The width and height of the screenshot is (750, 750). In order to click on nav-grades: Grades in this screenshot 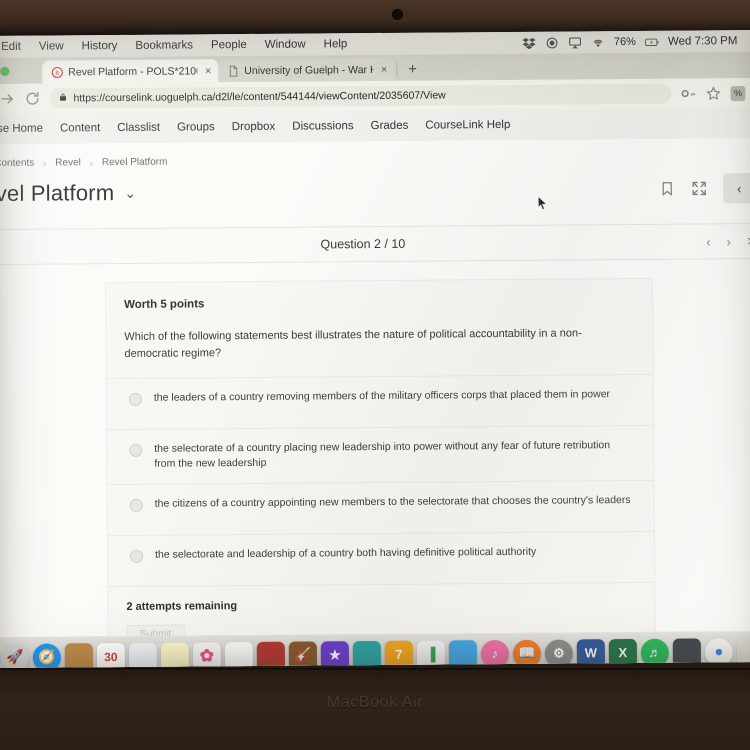, I will do `click(390, 126)`.